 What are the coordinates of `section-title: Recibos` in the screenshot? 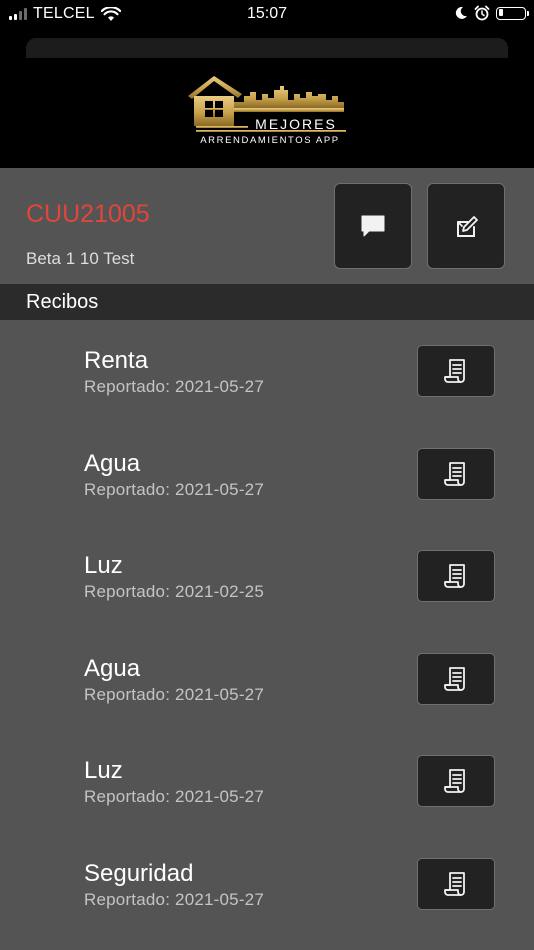 It's located at (62, 302).